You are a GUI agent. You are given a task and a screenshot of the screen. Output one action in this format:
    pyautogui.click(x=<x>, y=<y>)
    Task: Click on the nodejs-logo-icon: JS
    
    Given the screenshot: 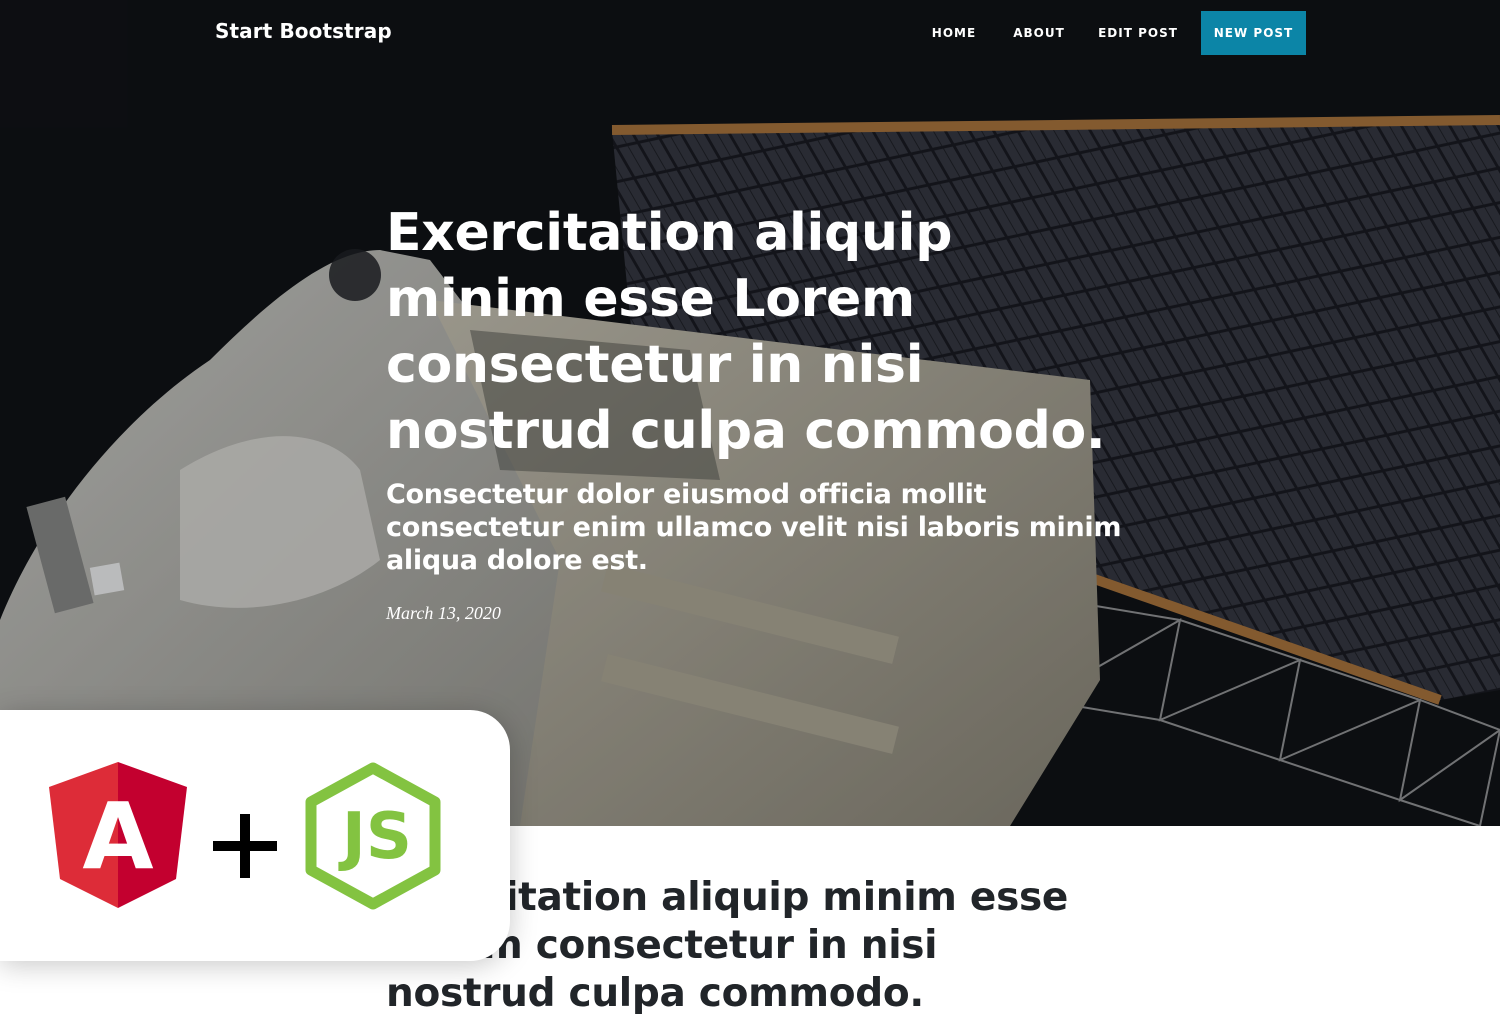 What is the action you would take?
    pyautogui.click(x=373, y=836)
    